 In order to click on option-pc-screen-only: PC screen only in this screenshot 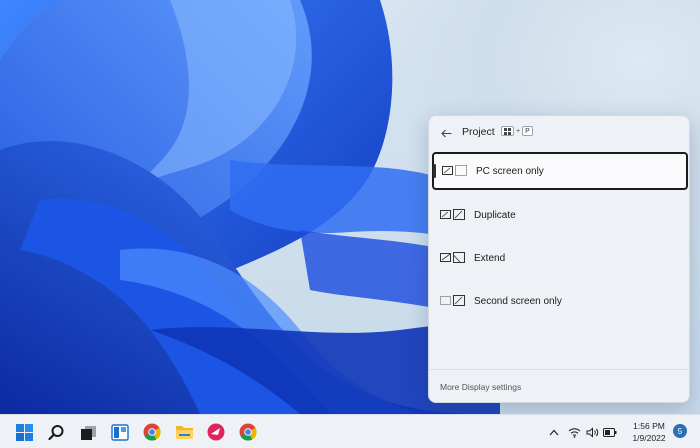, I will do `click(560, 171)`.